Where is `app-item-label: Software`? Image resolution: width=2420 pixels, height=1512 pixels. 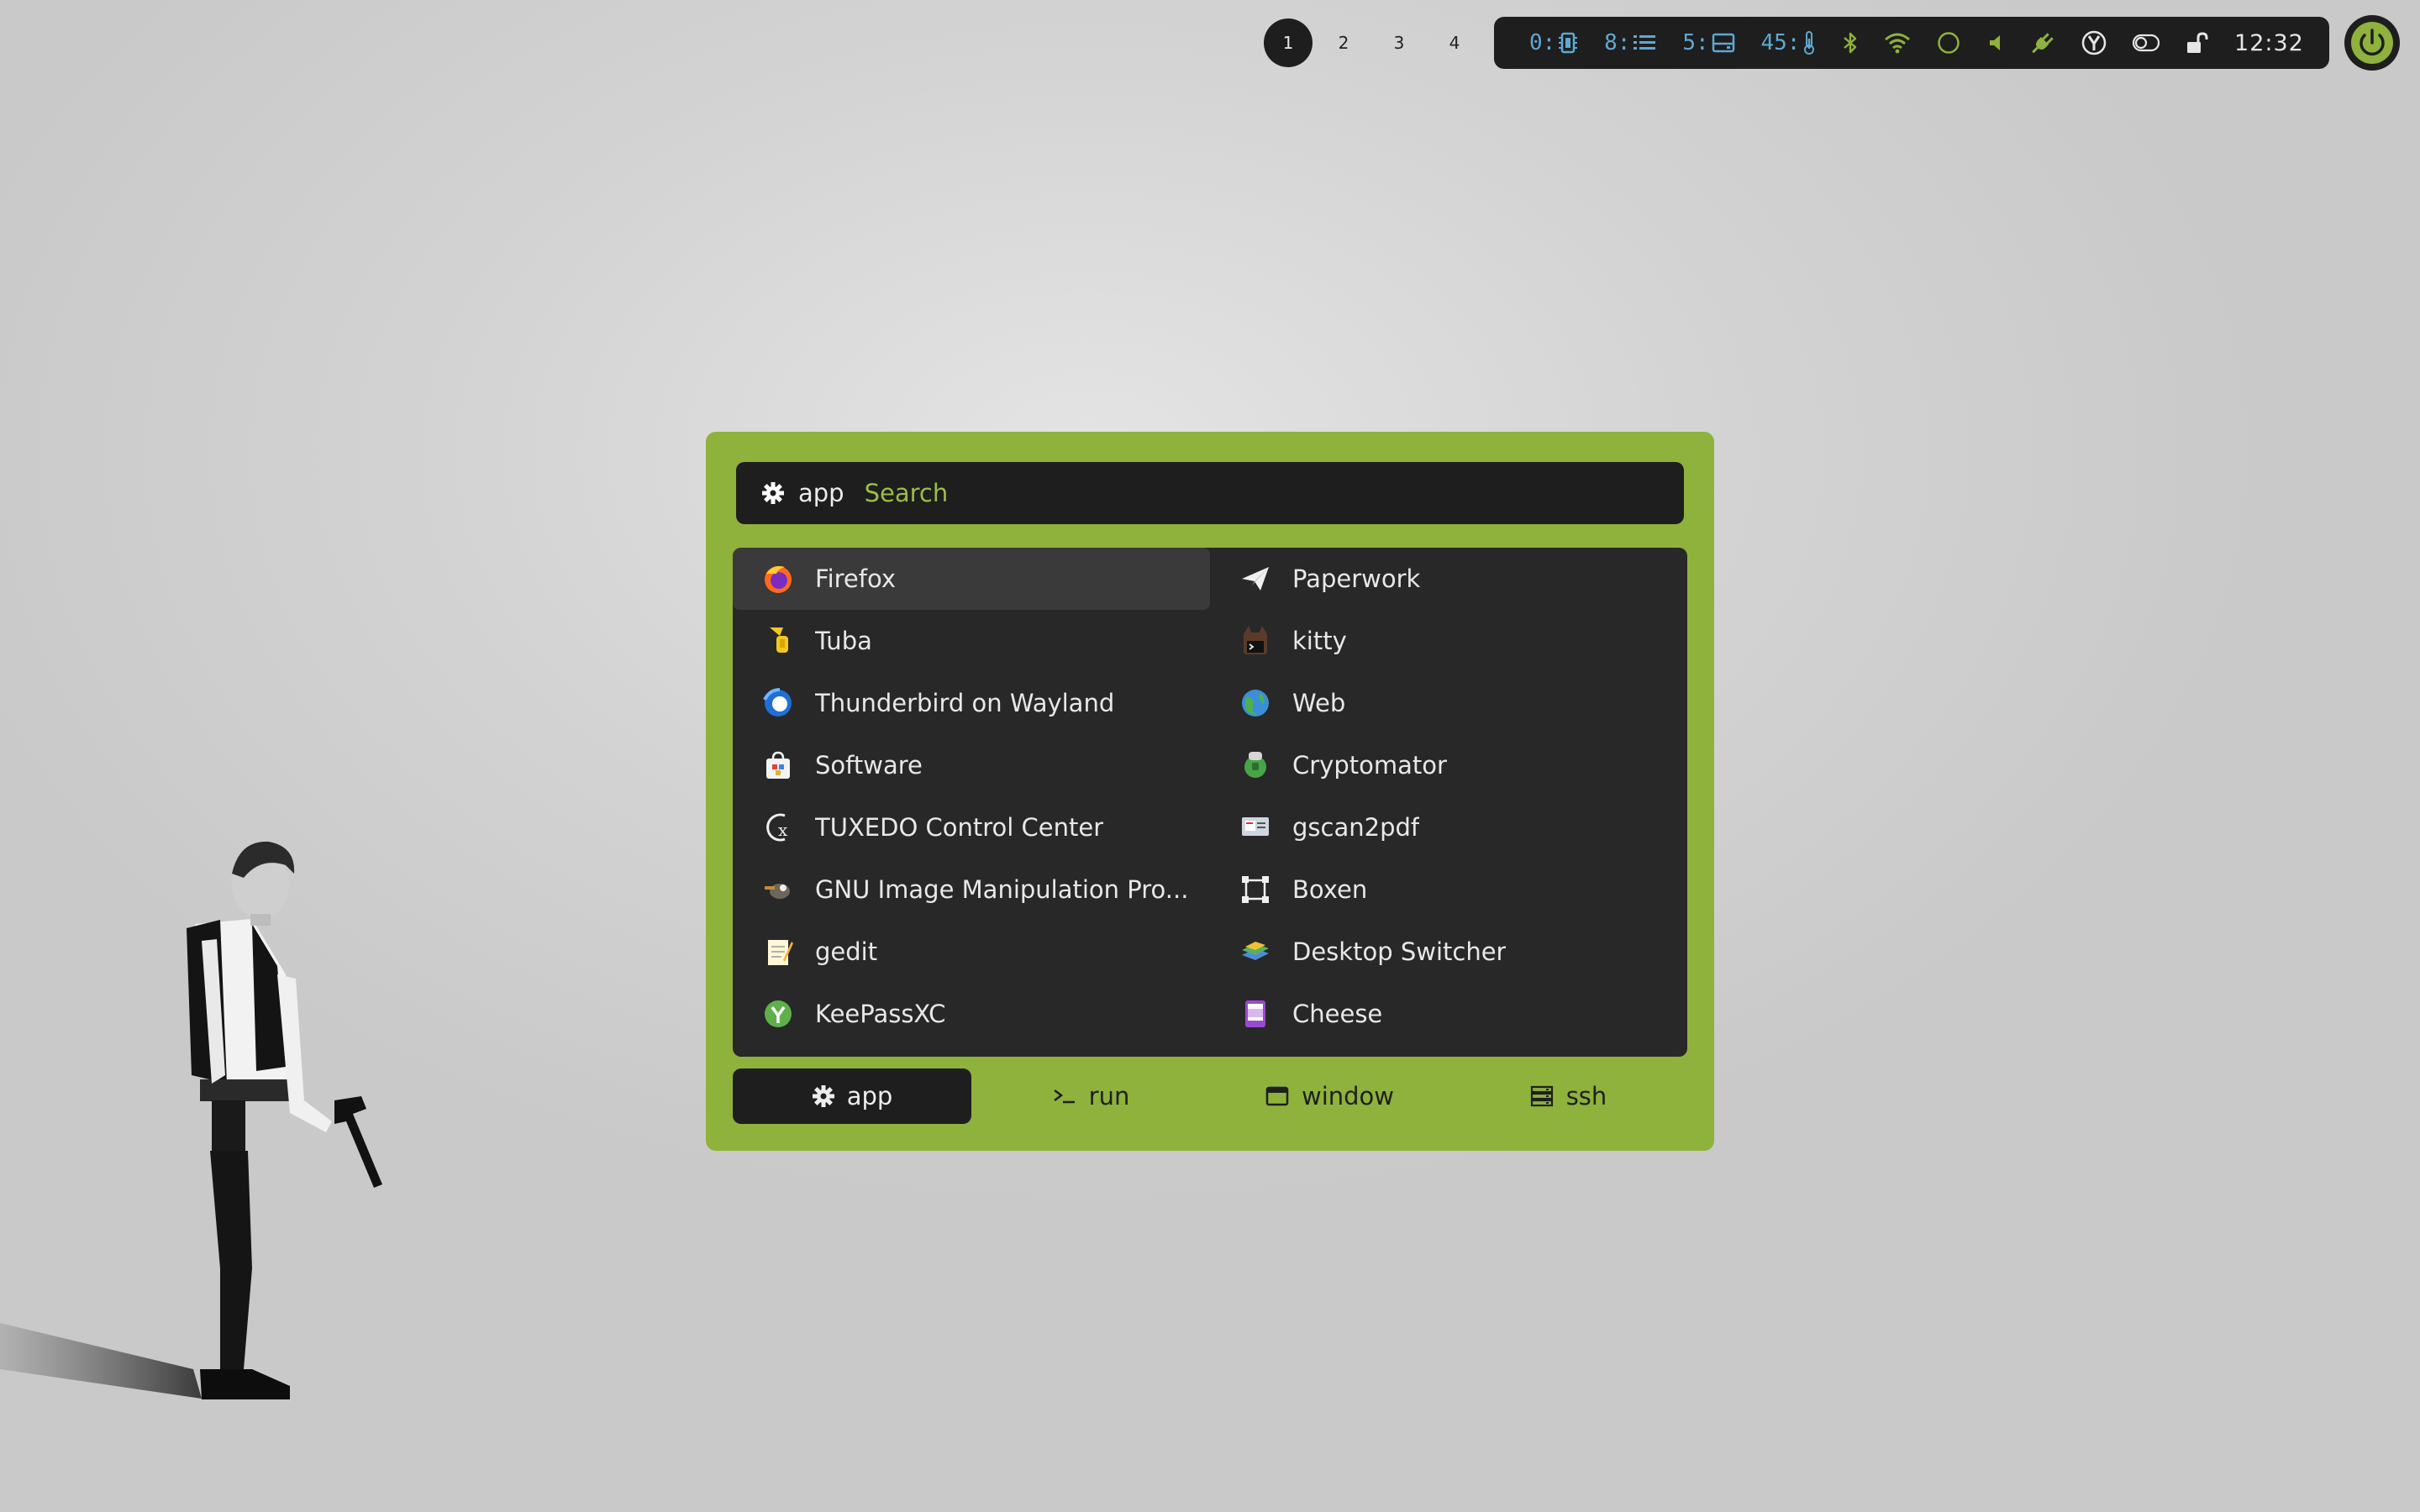 app-item-label: Software is located at coordinates (869, 765).